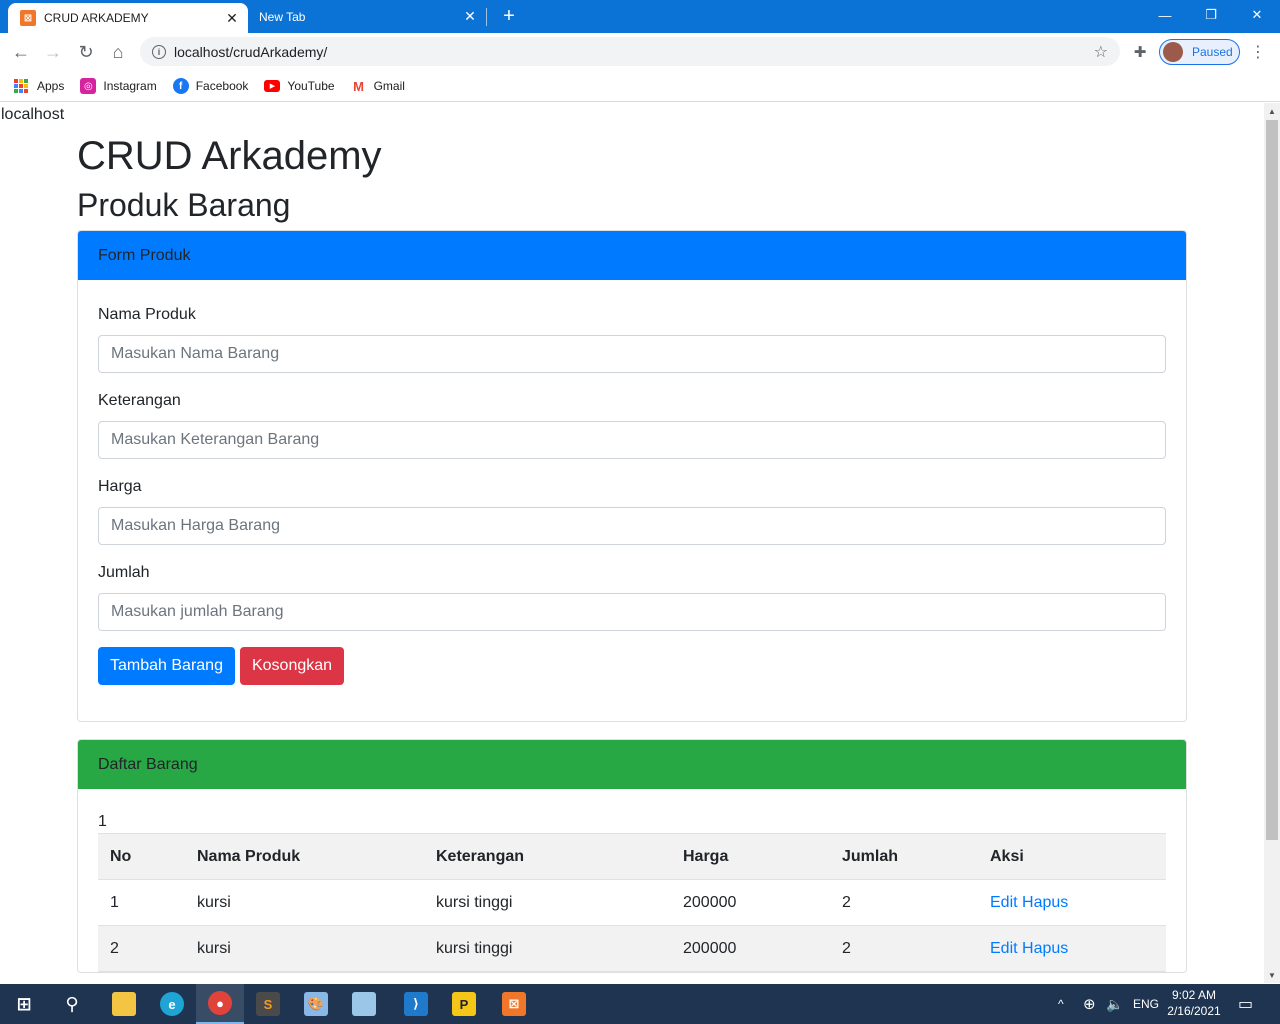 The height and width of the screenshot is (1024, 1280). Describe the element at coordinates (632, 684) in the screenshot. I see `form-actions: Tambah Barang Kosongkan` at that location.